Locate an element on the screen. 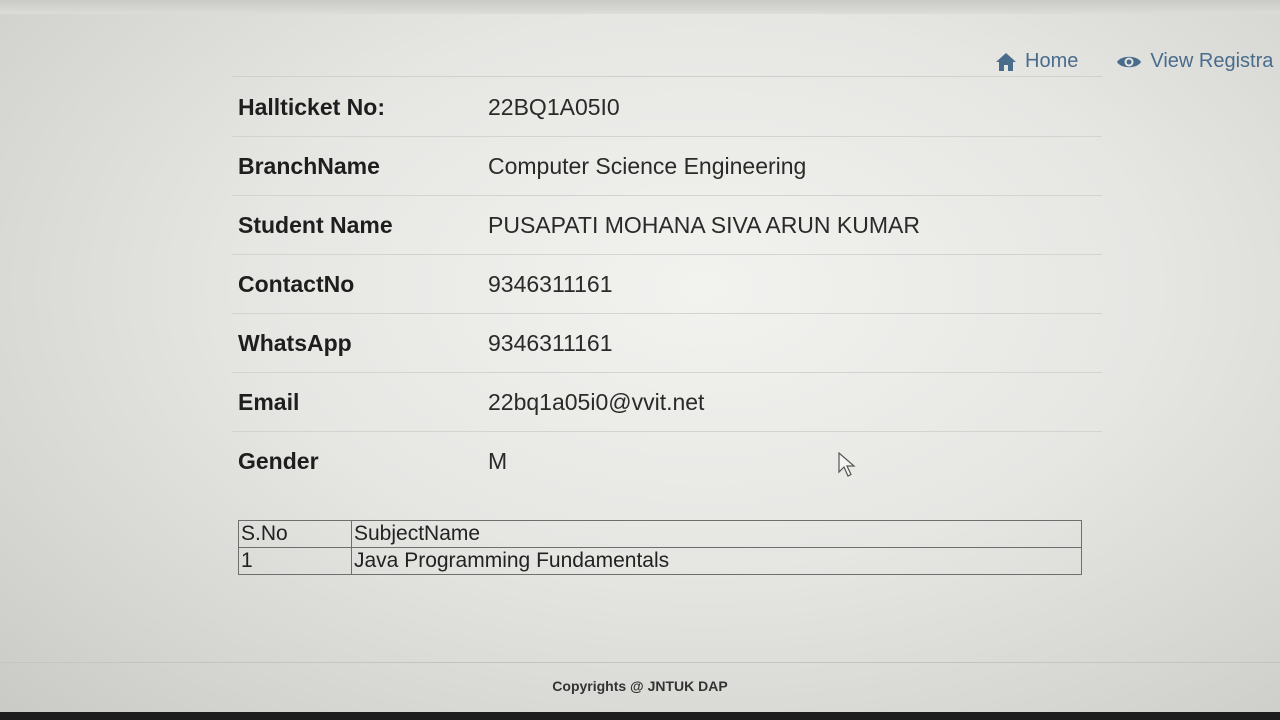  nav-home-link: Home is located at coordinates (1036, 61).